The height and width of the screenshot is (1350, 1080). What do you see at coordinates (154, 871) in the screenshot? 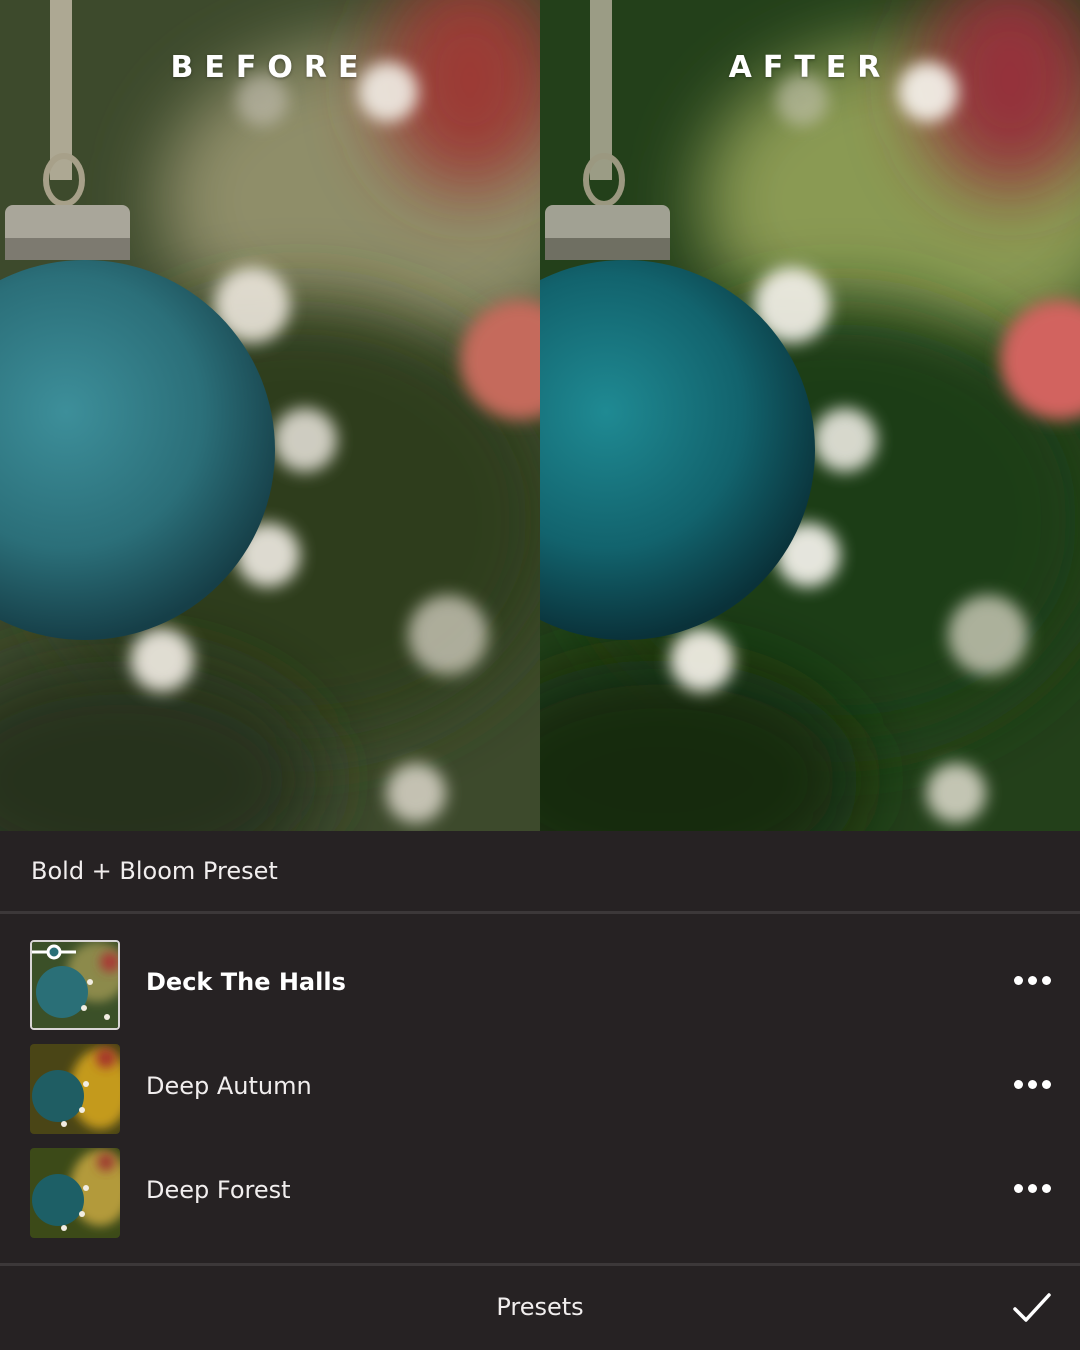
I see `preset-group-title: Bold + Bloom Preset` at bounding box center [154, 871].